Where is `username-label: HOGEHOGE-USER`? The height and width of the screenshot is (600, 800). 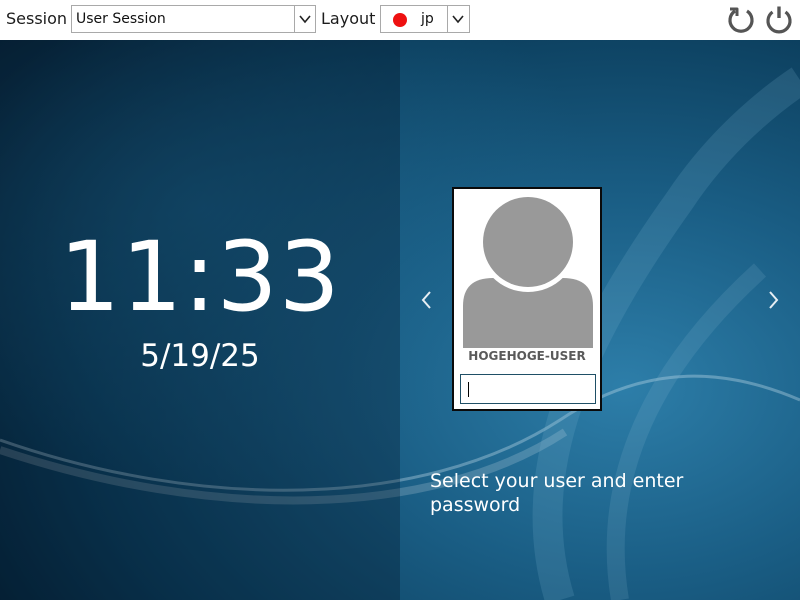
username-label: HOGEHOGE-USER is located at coordinates (527, 356).